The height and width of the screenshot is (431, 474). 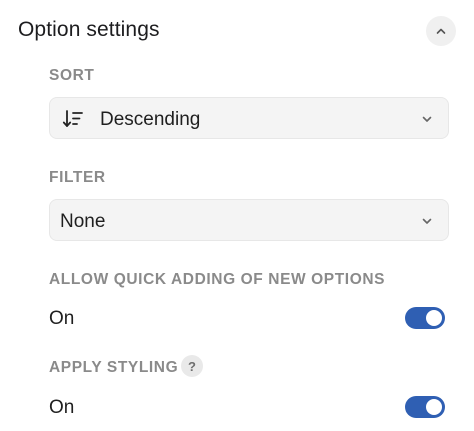 I want to click on panel-header: Option settings, so click(x=237, y=32).